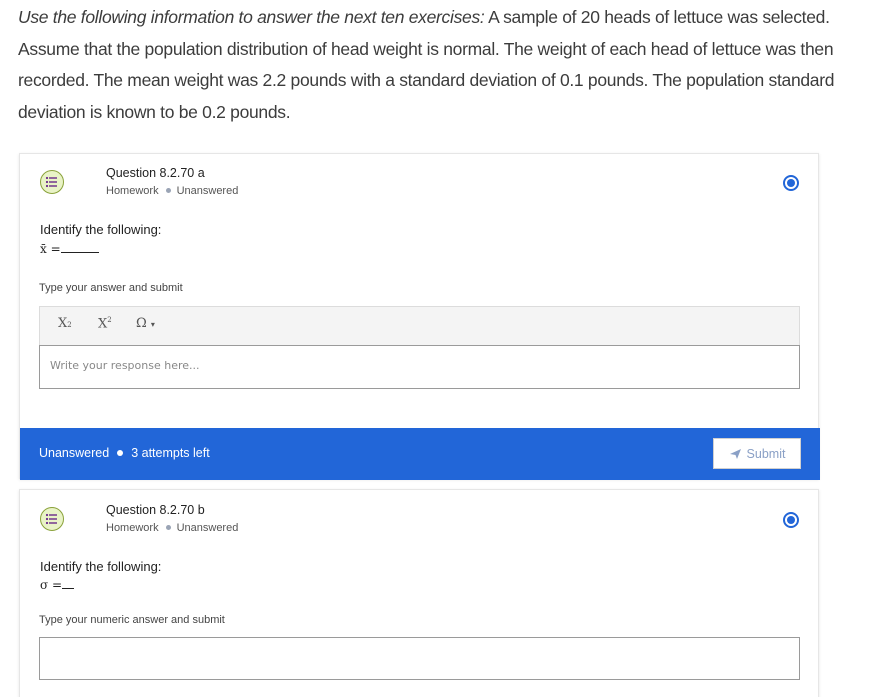 The width and height of the screenshot is (875, 697). I want to click on answer-hint: Type your numeric answer and submit, so click(132, 620).